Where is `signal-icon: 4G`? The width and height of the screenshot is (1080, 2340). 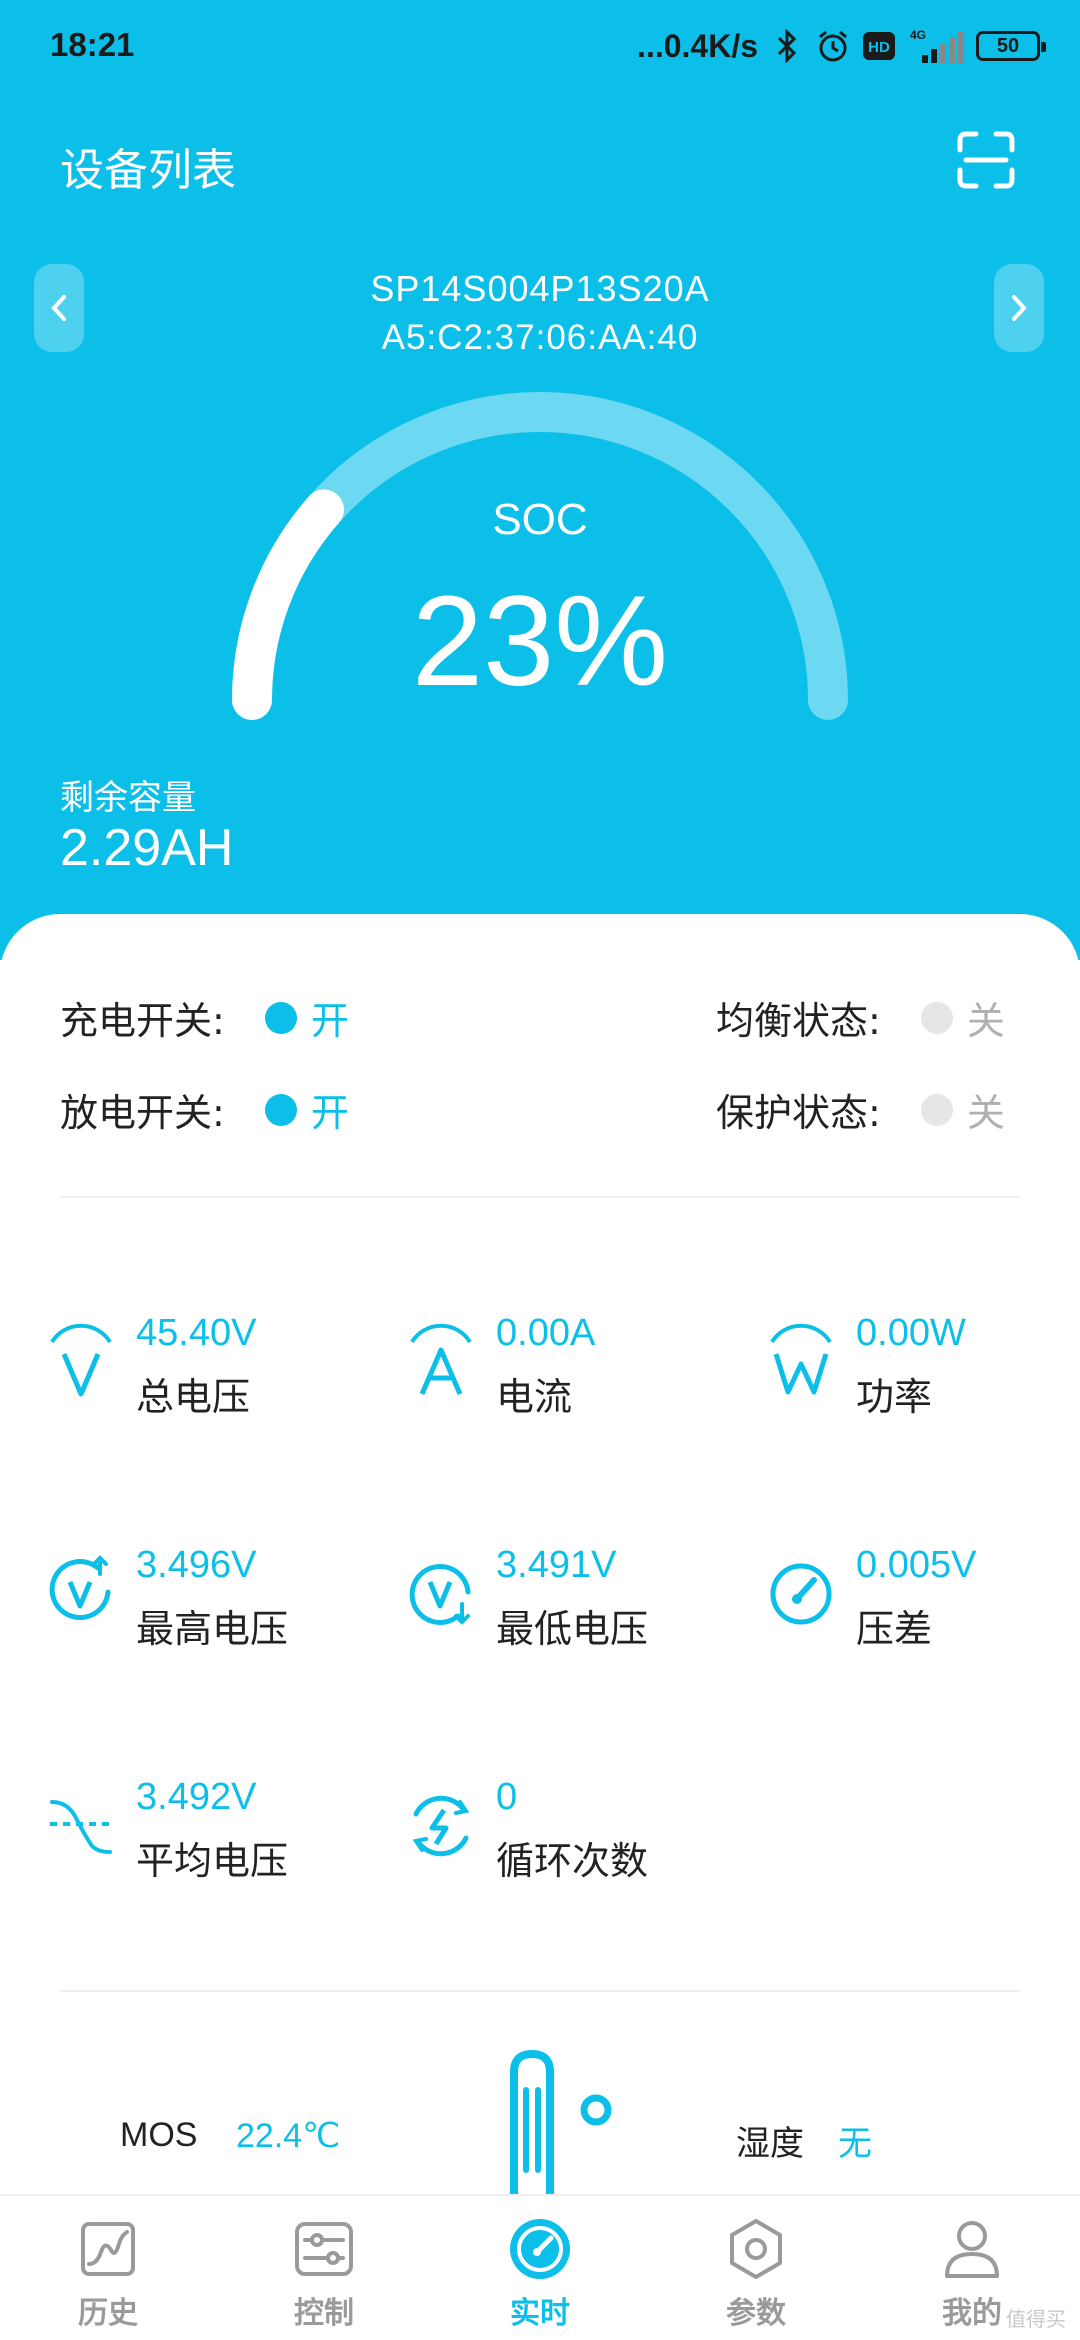
signal-icon: 4G is located at coordinates (936, 45).